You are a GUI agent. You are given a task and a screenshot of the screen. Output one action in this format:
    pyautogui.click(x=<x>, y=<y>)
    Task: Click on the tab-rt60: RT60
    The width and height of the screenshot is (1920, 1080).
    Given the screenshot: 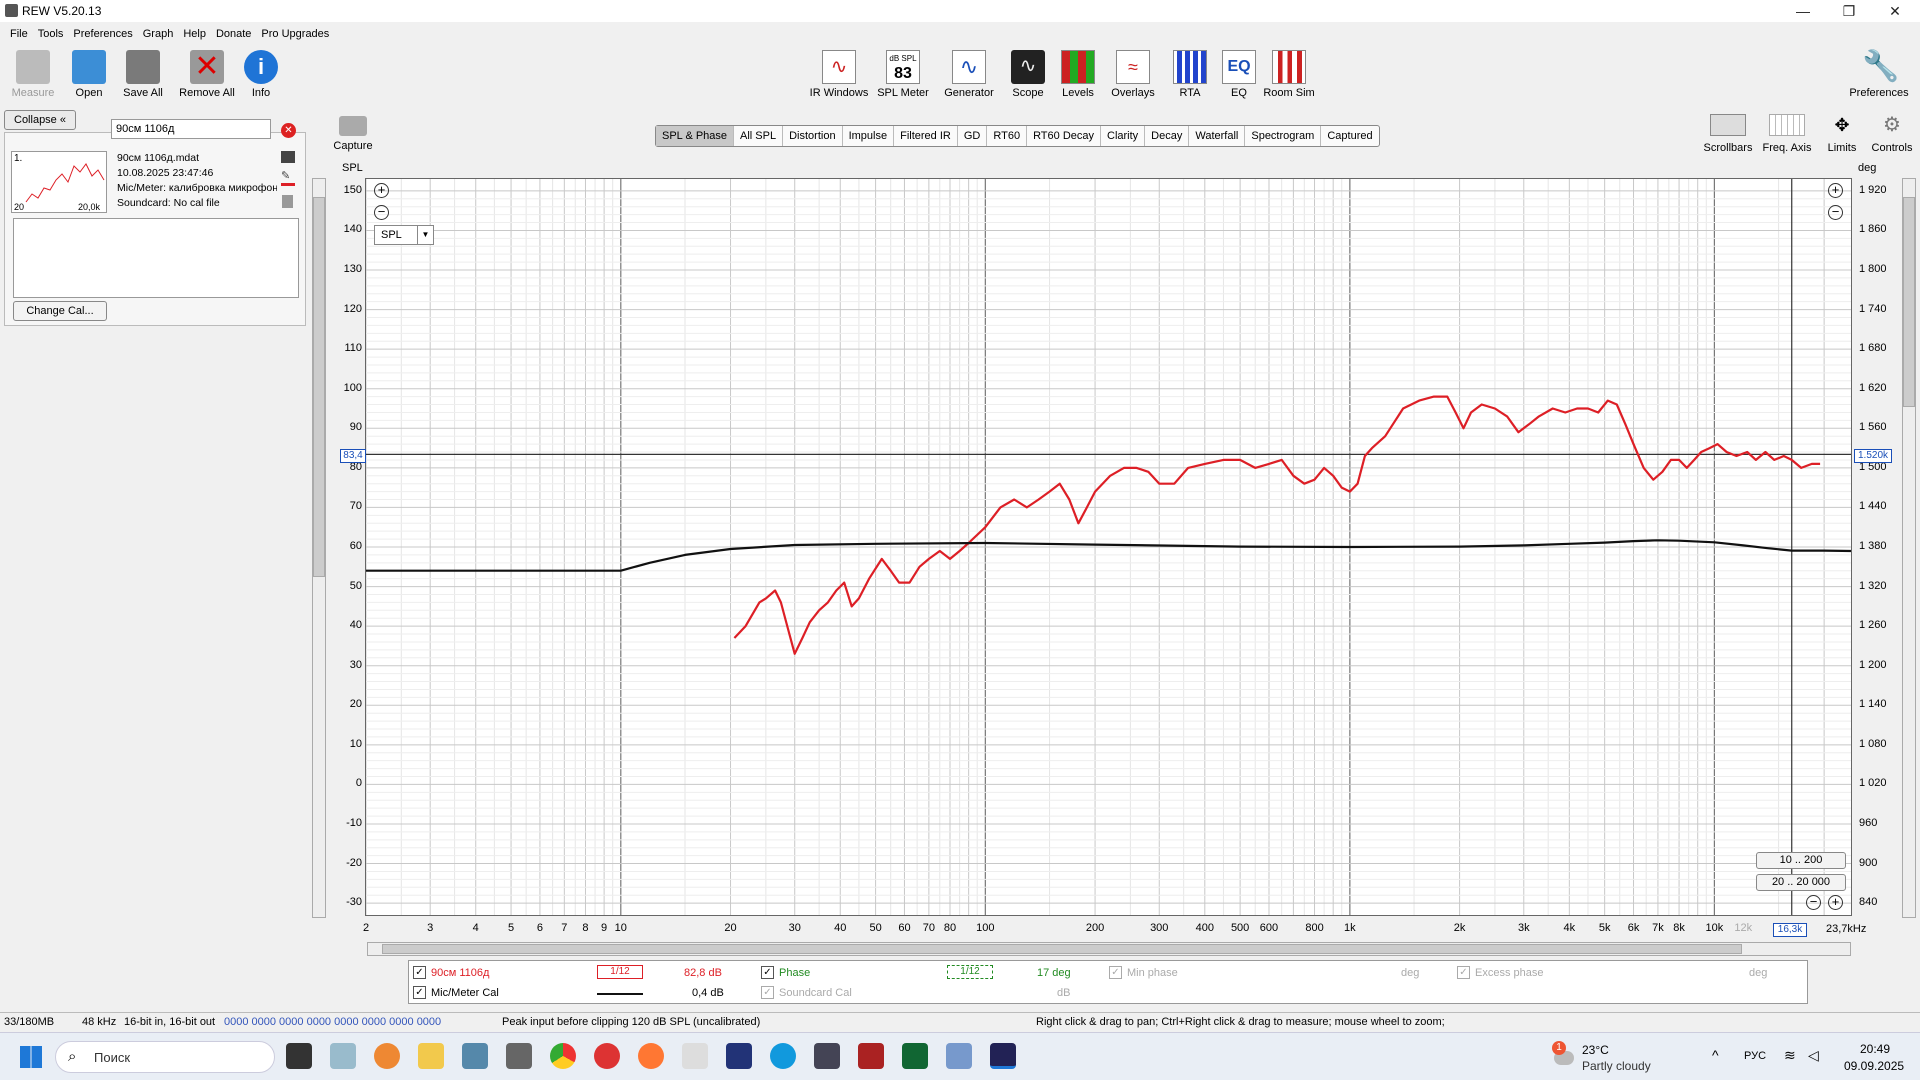 What is the action you would take?
    pyautogui.click(x=1007, y=136)
    